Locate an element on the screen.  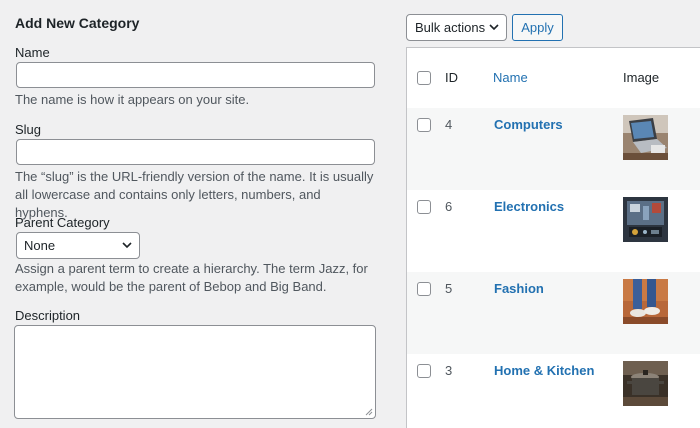
description-label: Description is located at coordinates (48, 315).